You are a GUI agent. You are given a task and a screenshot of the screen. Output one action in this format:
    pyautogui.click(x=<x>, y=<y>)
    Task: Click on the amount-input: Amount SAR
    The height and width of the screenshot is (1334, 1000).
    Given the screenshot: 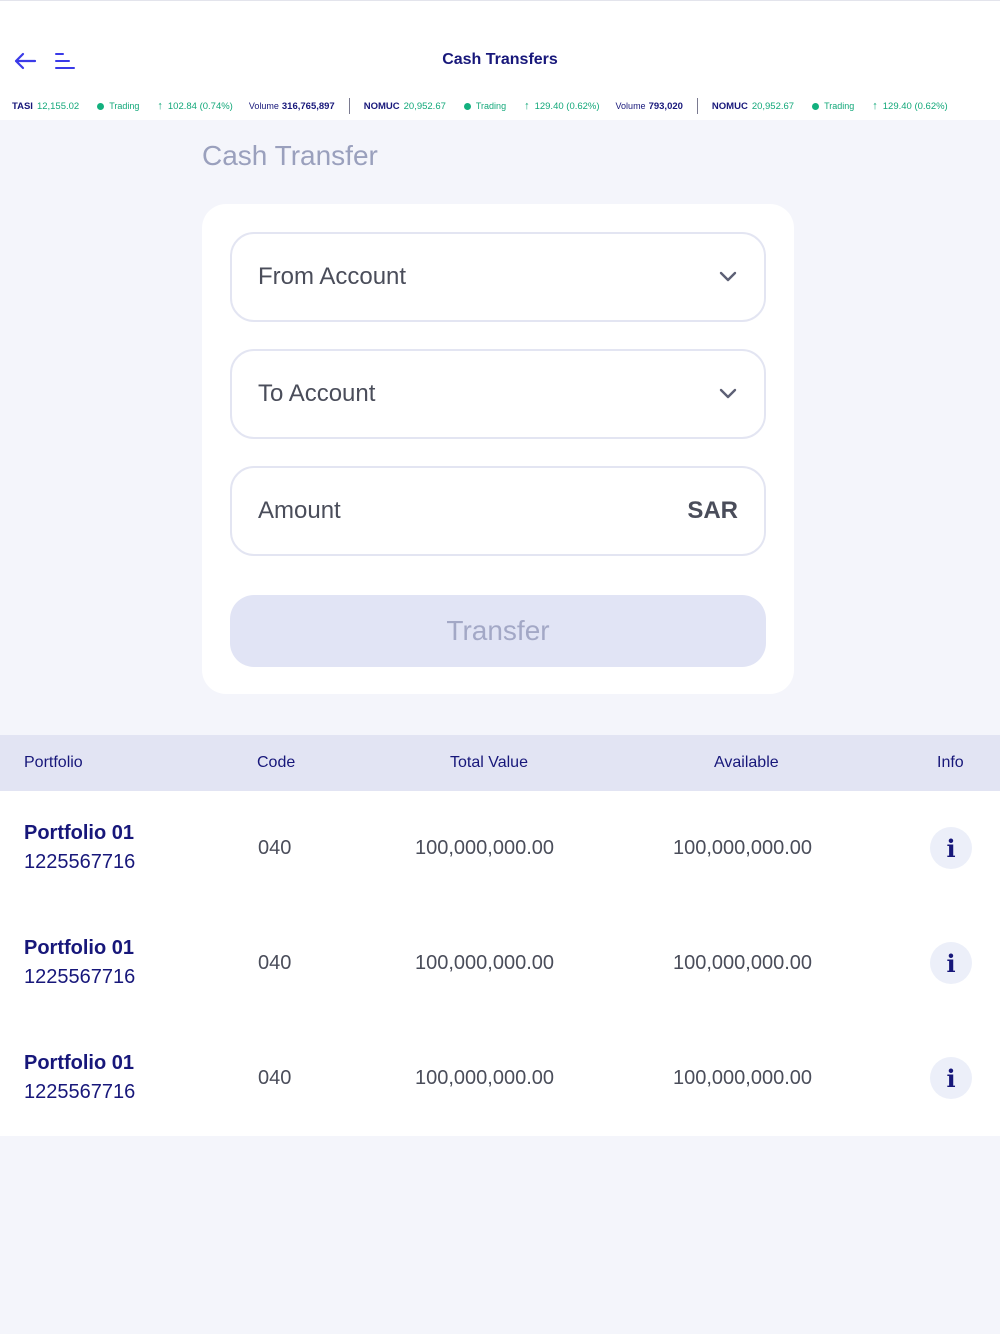 What is the action you would take?
    pyautogui.click(x=498, y=511)
    